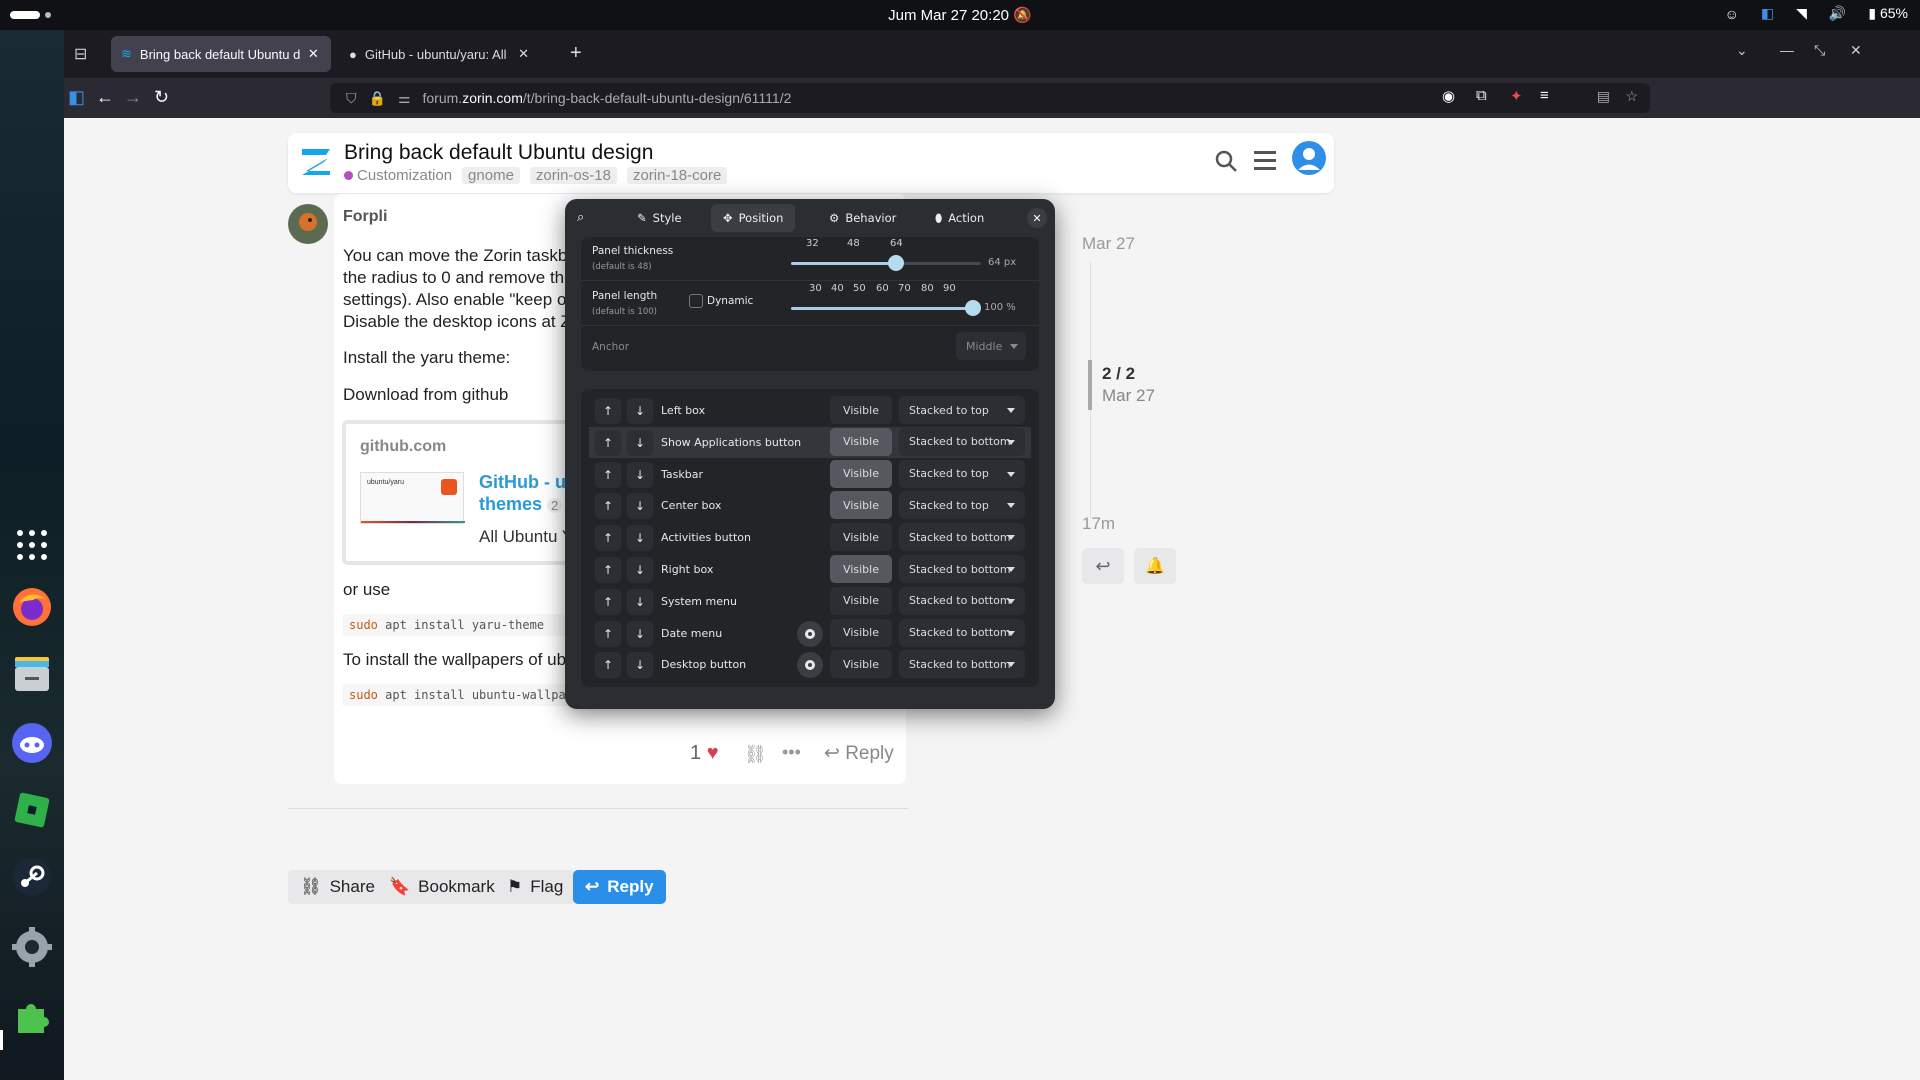 The width and height of the screenshot is (1920, 1080). What do you see at coordinates (337, 887) in the screenshot?
I see `share-button: ⛓ Share` at bounding box center [337, 887].